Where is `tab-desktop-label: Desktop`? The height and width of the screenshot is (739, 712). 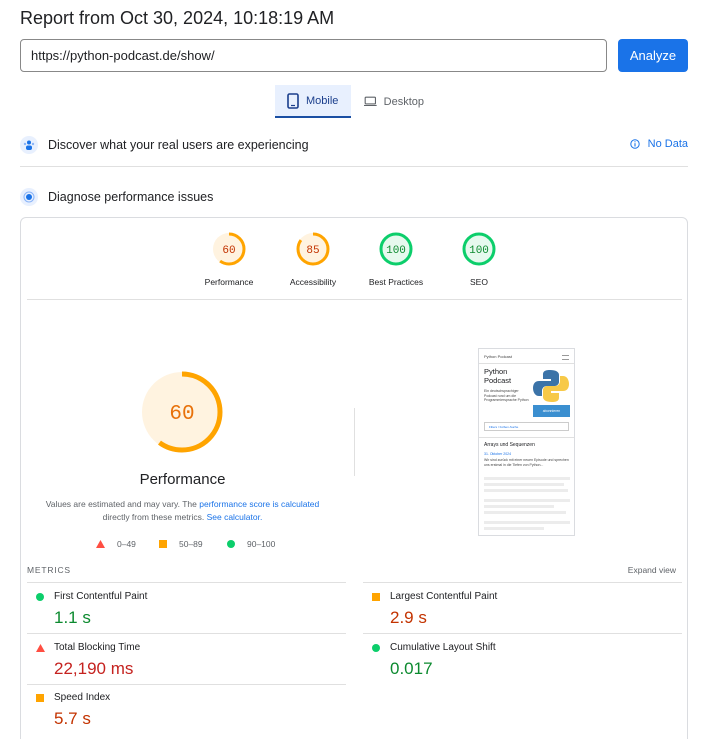 tab-desktop-label: Desktop is located at coordinates (403, 101).